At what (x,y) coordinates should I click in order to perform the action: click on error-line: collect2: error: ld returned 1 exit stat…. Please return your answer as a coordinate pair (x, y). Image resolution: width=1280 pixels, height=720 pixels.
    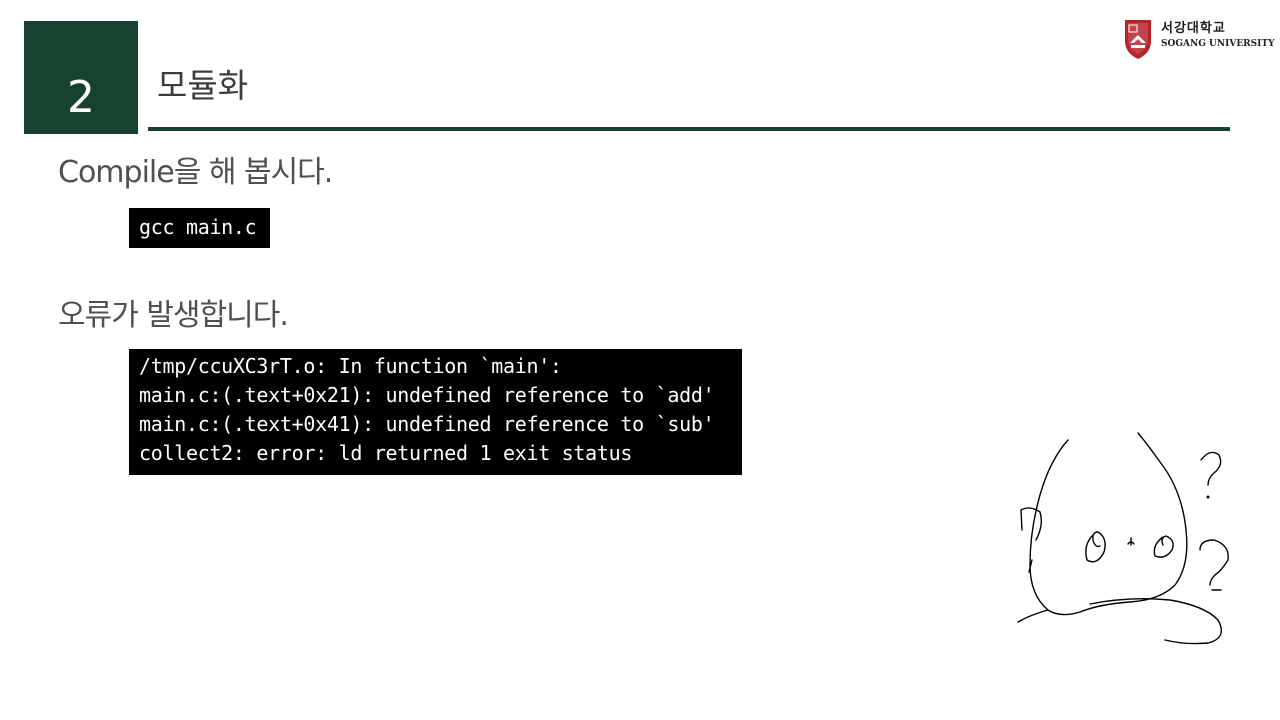
    Looking at the image, I should click on (386, 453).